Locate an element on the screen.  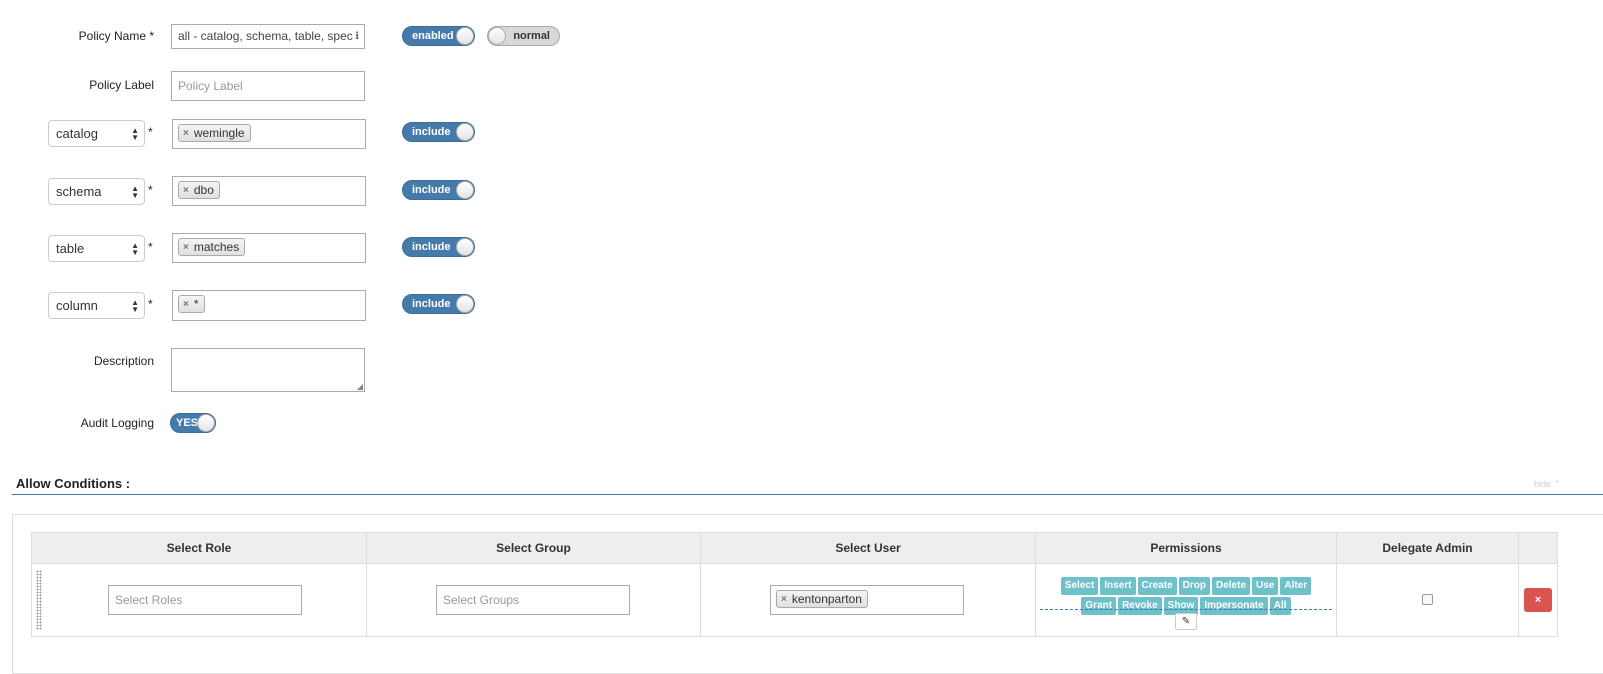
resource-type-value: column is located at coordinates (77, 305).